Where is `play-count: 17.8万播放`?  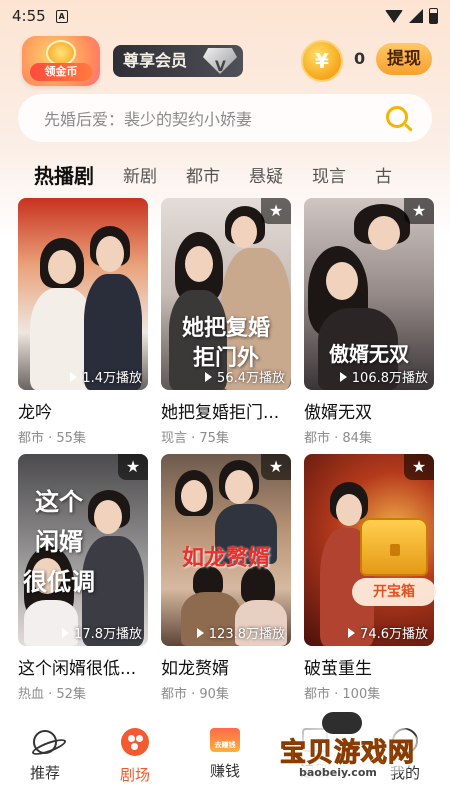 play-count: 17.8万播放 is located at coordinates (102, 632).